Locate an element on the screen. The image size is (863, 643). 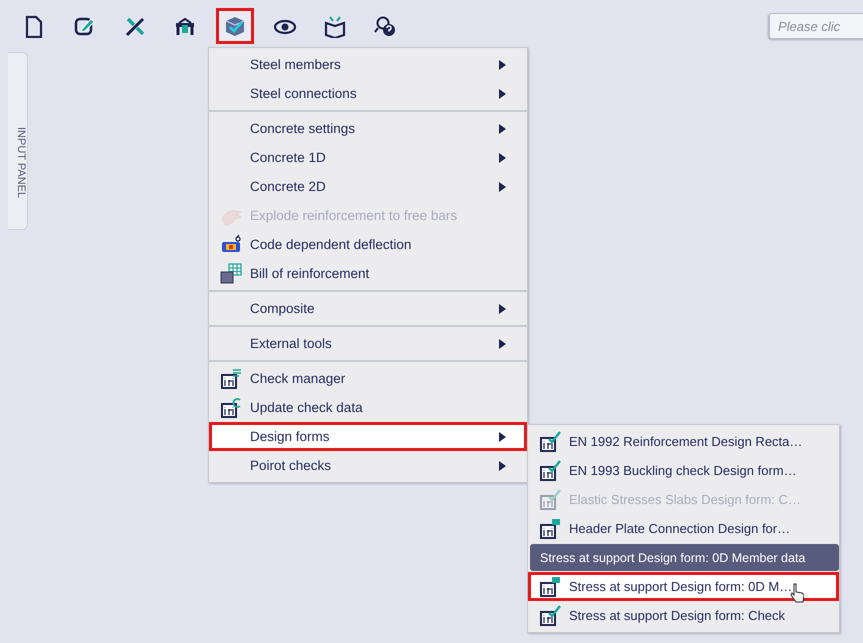
update-icon is located at coordinates (231, 407).